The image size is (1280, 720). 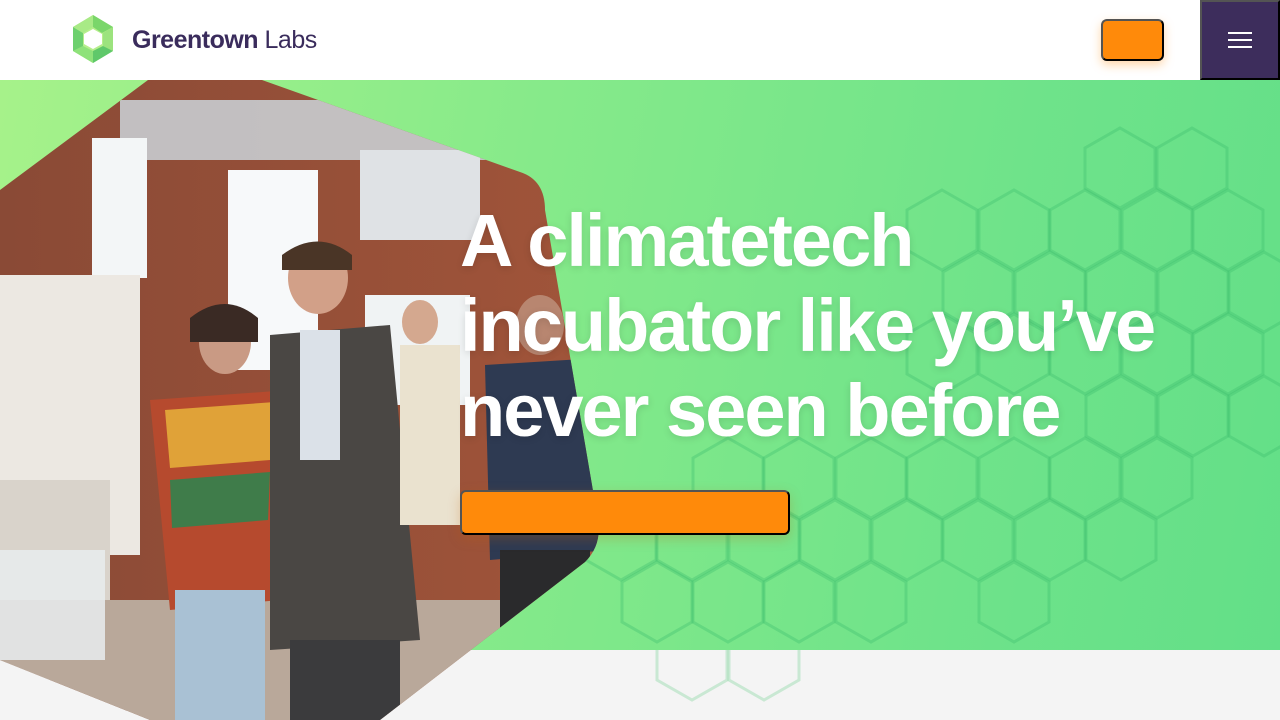 I want to click on site-header: Greentown Labs, so click(x=640, y=40).